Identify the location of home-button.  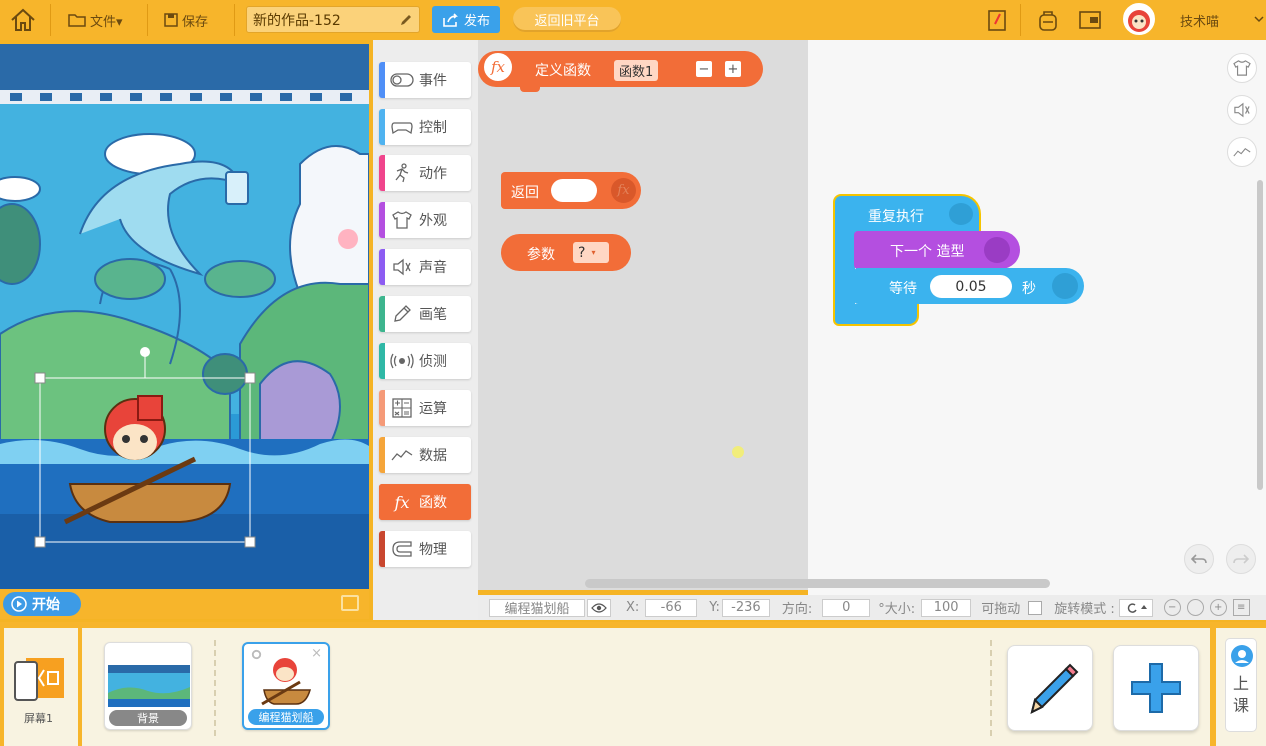
(23, 20).